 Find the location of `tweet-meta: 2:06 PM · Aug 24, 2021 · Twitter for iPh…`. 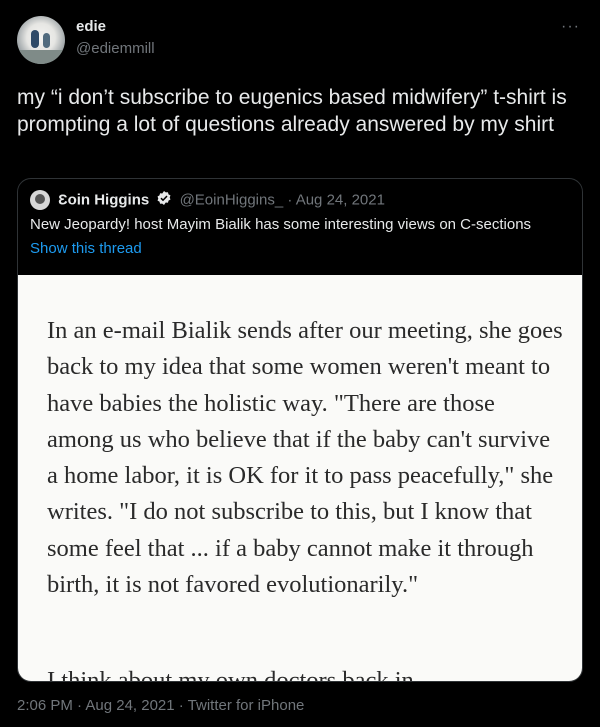

tweet-meta: 2:06 PM · Aug 24, 2021 · Twitter for iPh… is located at coordinates (161, 705).